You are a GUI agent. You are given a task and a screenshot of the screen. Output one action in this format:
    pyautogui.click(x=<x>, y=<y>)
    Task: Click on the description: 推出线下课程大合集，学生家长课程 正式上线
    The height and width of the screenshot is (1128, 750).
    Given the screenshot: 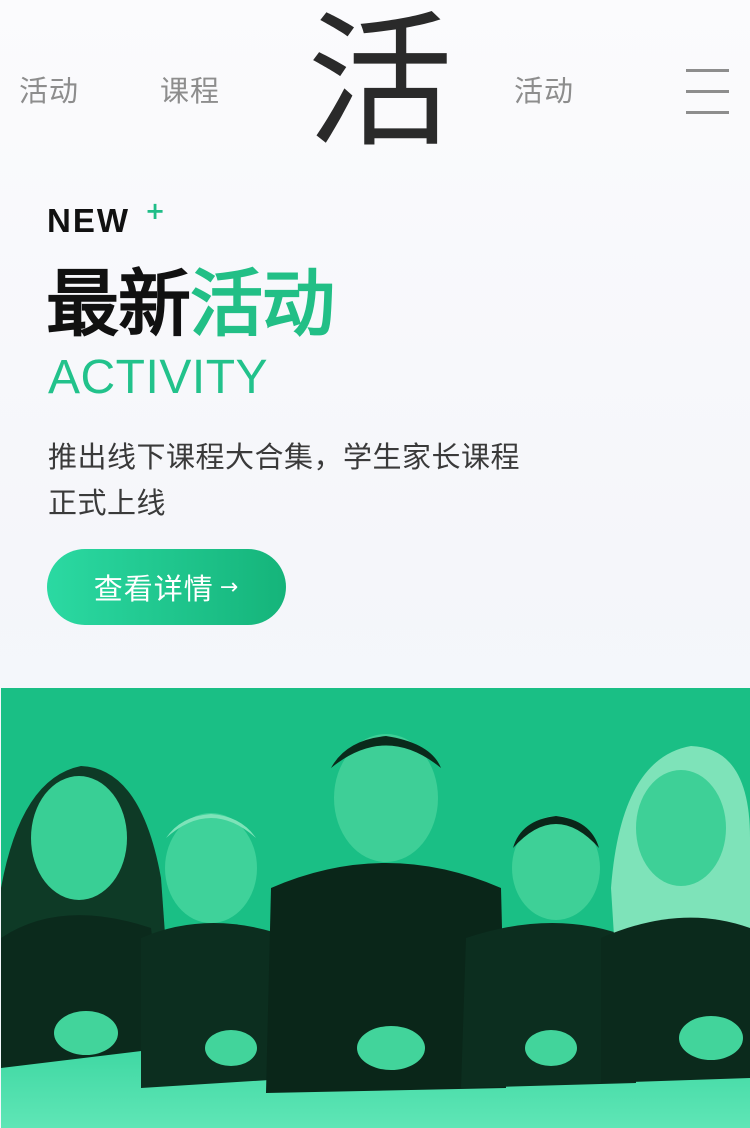 What is the action you would take?
    pyautogui.click(x=308, y=480)
    